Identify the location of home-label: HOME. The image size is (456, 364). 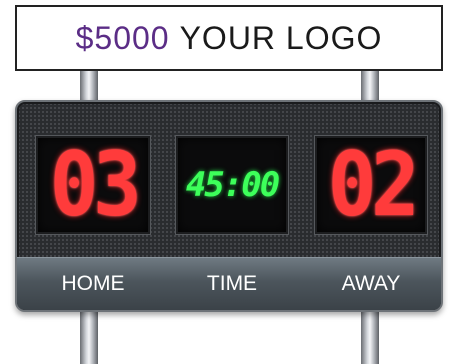
(93, 283).